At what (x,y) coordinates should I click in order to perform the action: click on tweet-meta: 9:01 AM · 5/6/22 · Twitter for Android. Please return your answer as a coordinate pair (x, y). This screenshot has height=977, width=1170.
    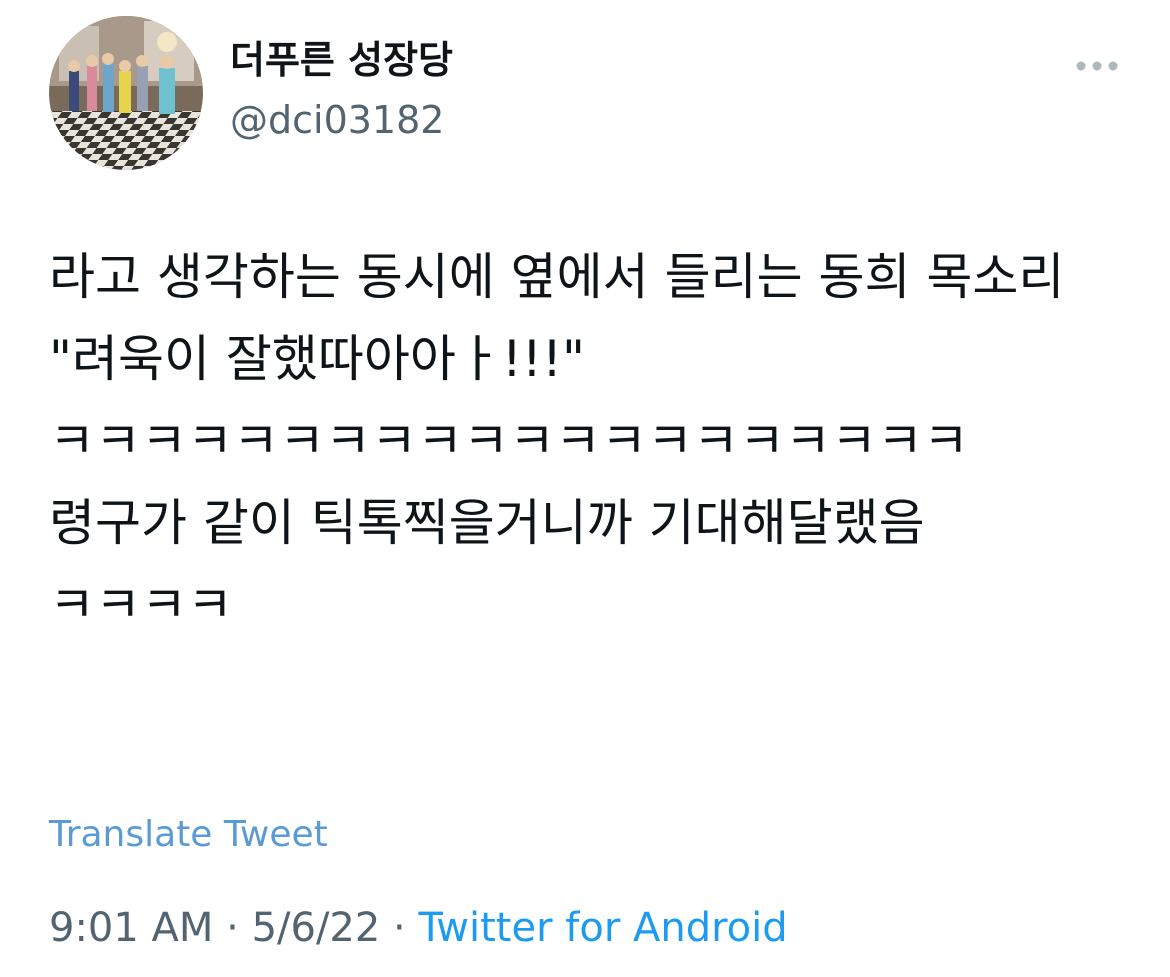
    Looking at the image, I should click on (418, 928).